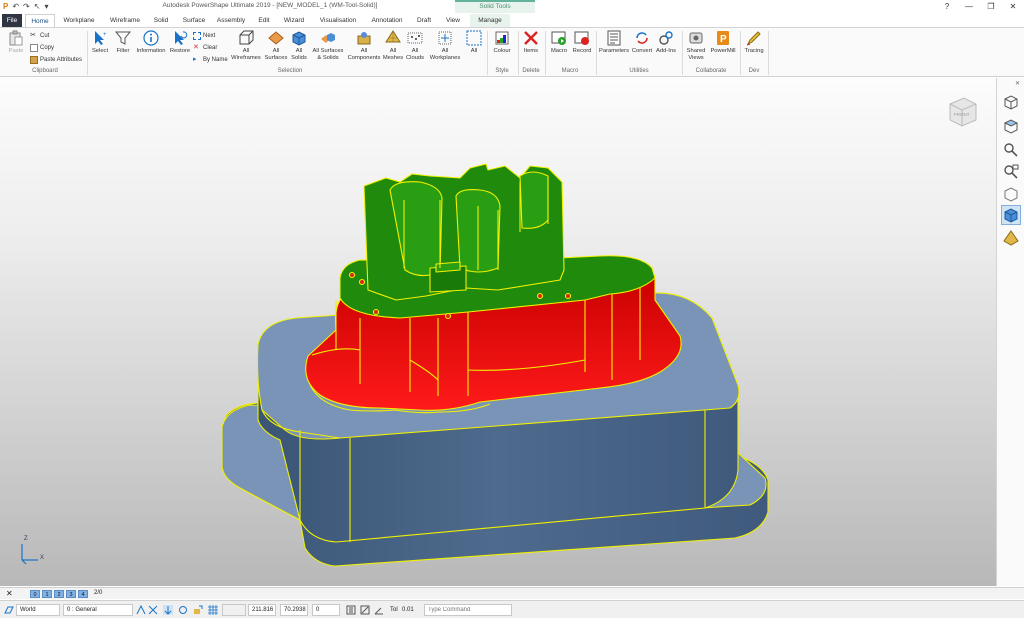 The image size is (1024, 618). I want to click on axis-triad: Z X, so click(32, 551).